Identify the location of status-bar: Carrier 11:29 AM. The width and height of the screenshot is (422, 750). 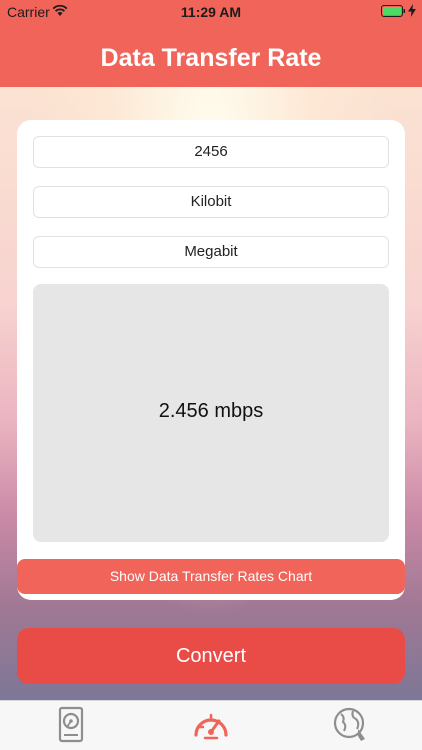
(211, 12).